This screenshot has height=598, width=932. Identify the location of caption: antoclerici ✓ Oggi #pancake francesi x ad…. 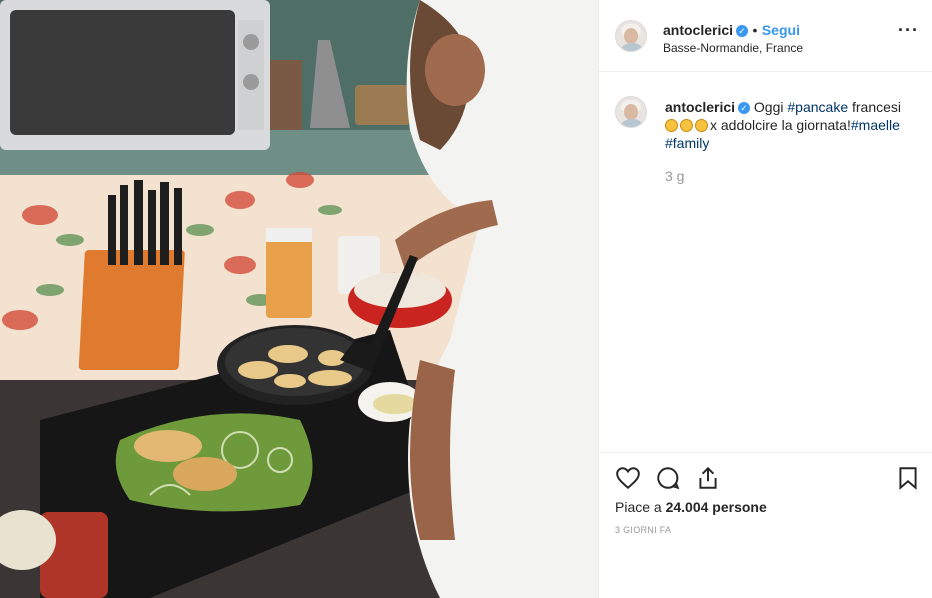
(790, 125).